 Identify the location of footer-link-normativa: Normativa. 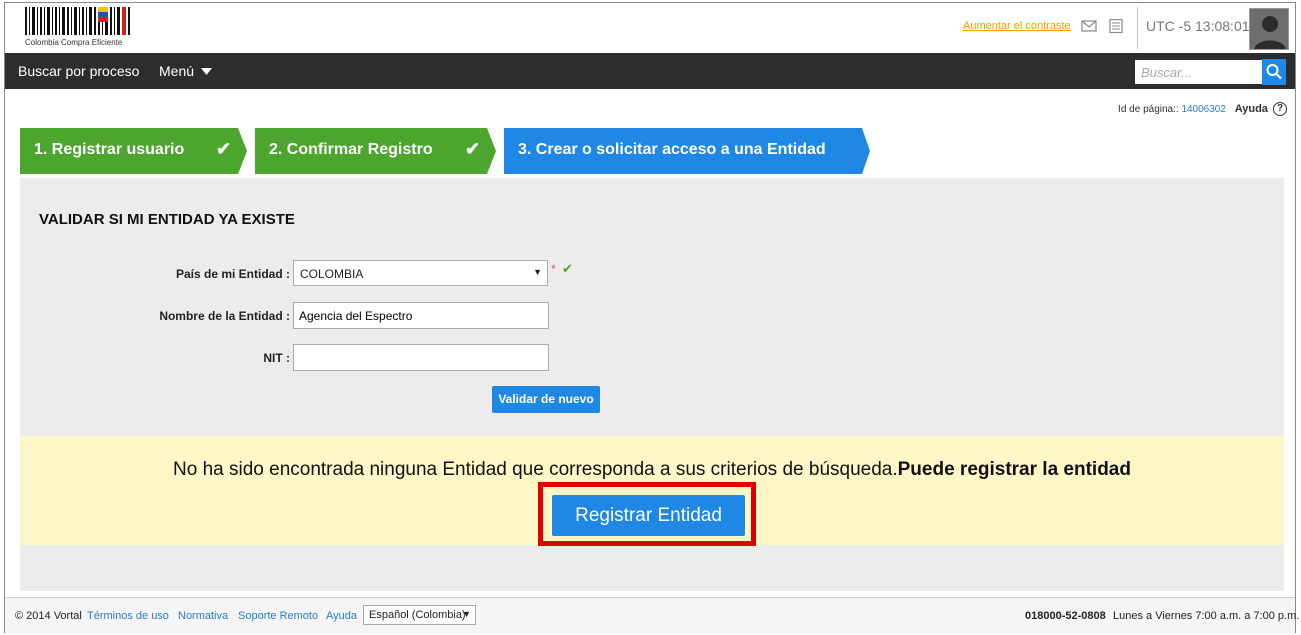
(203, 616).